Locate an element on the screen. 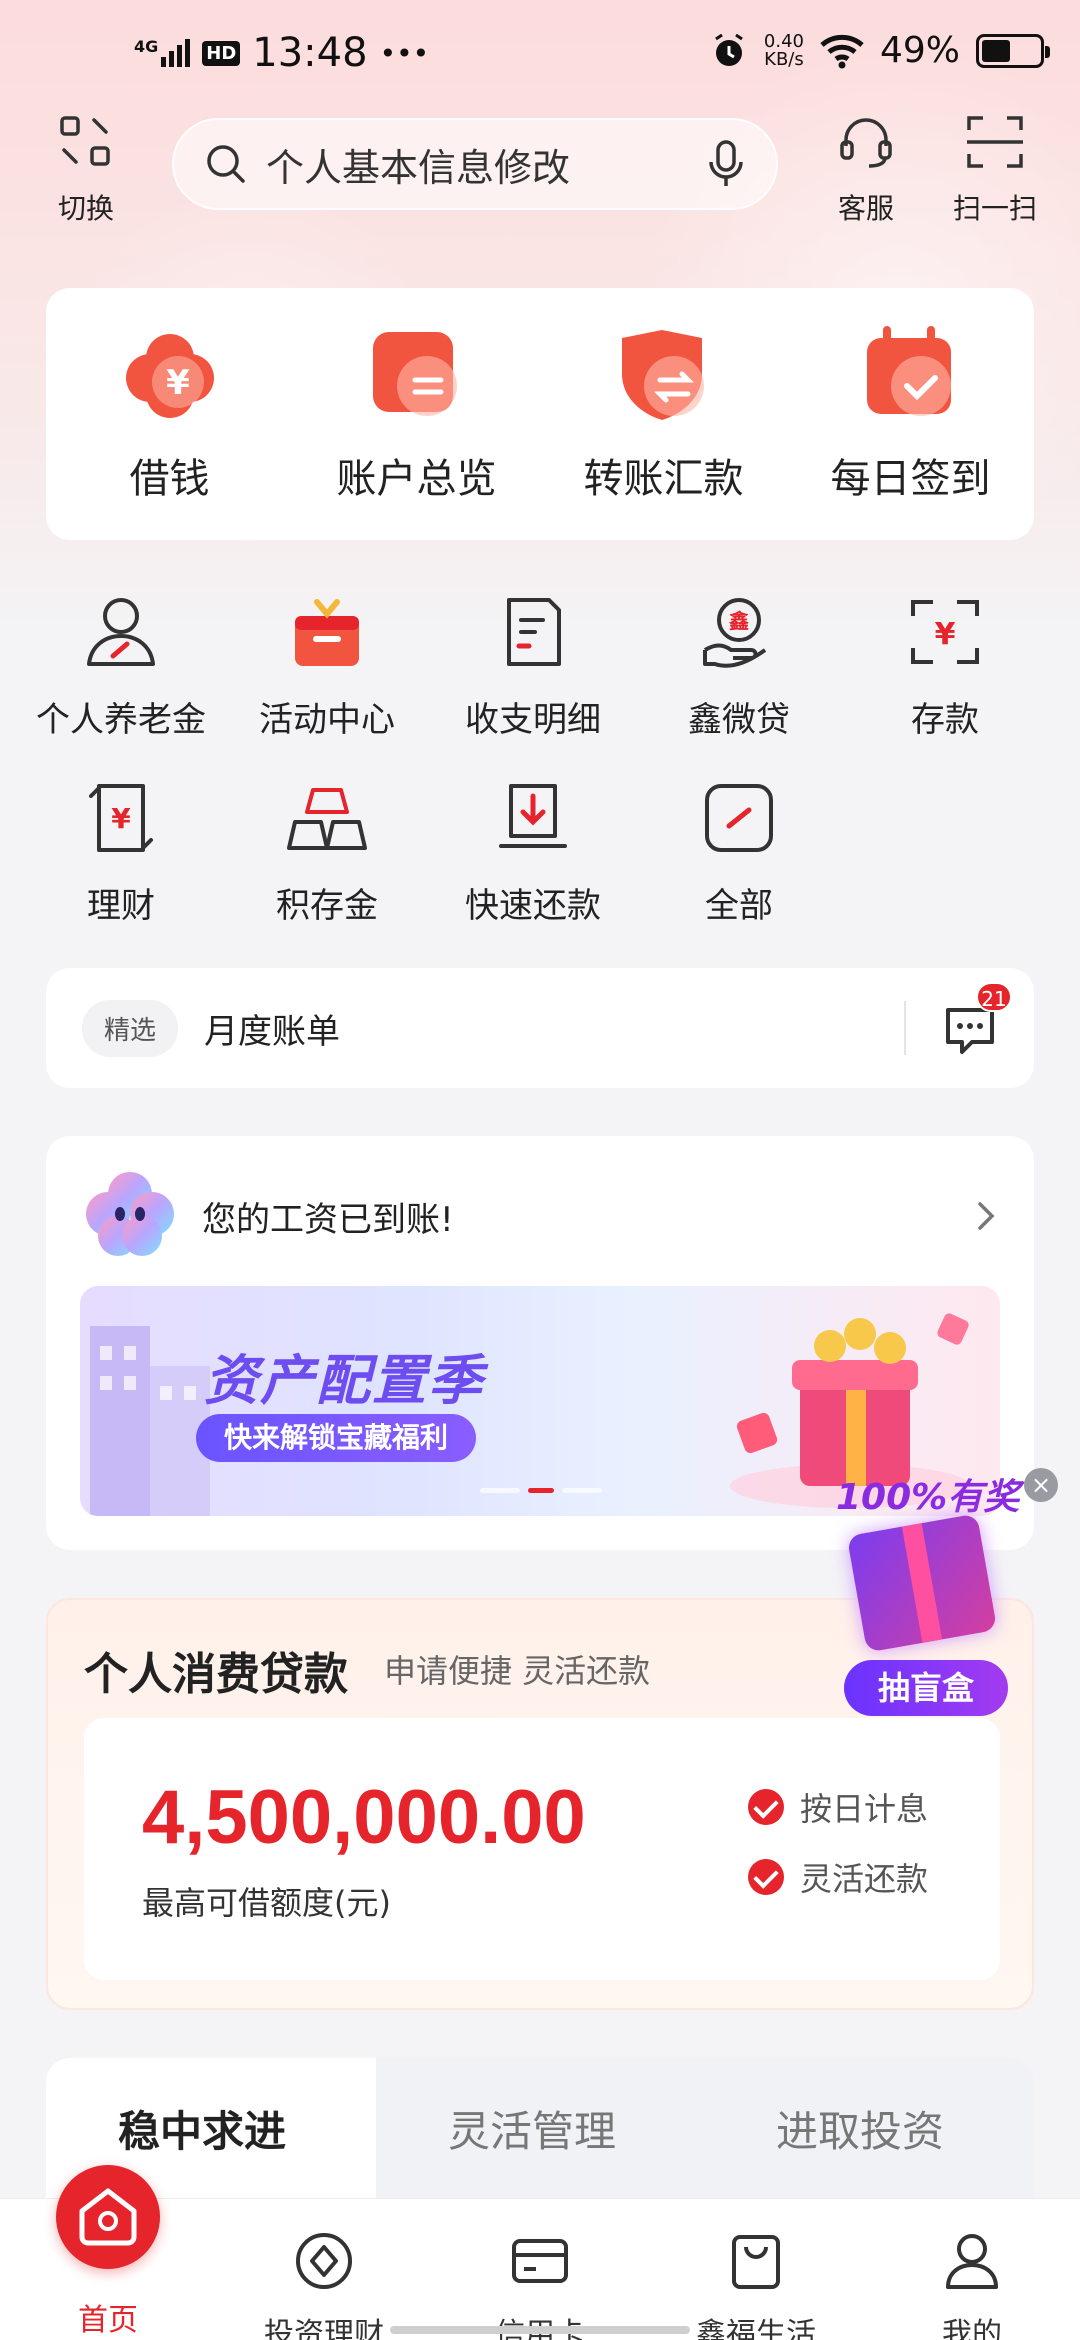 The height and width of the screenshot is (2340, 1080). quick-label: 账户总览 is located at coordinates (416, 479).